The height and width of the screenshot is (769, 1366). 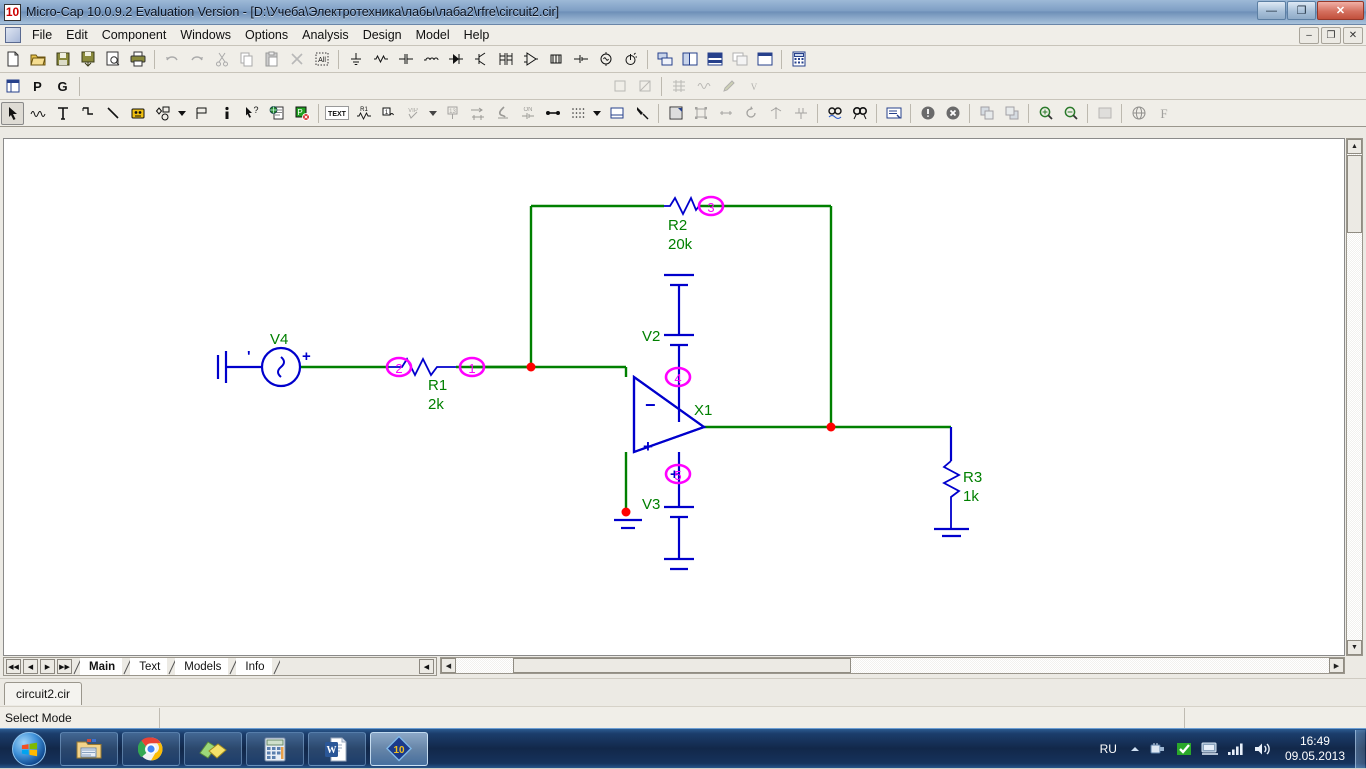 I want to click on paste-icon, so click(x=271, y=59).